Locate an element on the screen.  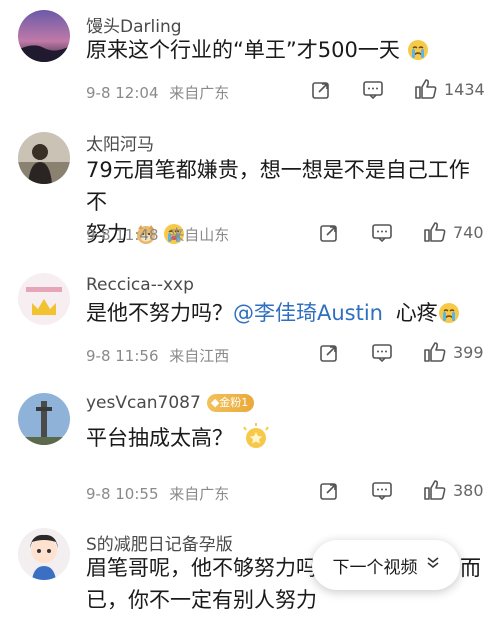
comment-text-line: 79元眉笔都嫌贵，想一想是不是自己工作不 is located at coordinates (278, 186).